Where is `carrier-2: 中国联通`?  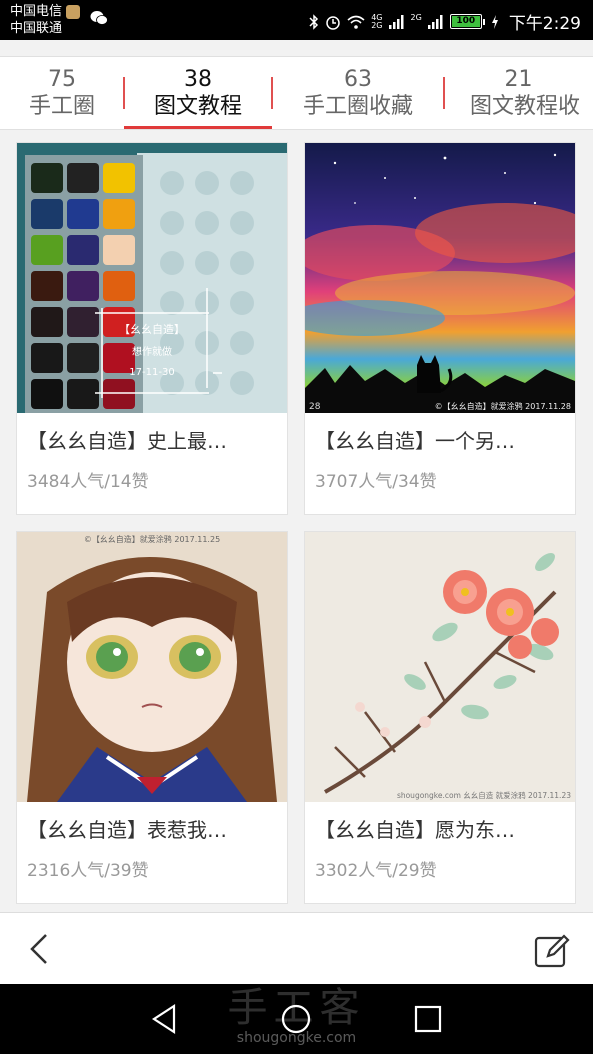
carrier-2: 中国联通 is located at coordinates (36, 28).